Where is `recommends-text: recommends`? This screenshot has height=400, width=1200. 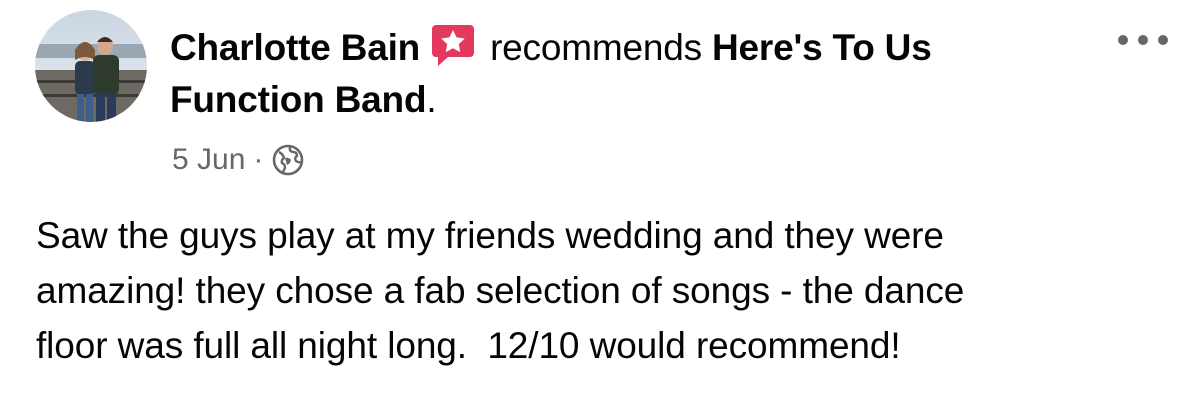 recommends-text: recommends is located at coordinates (596, 47).